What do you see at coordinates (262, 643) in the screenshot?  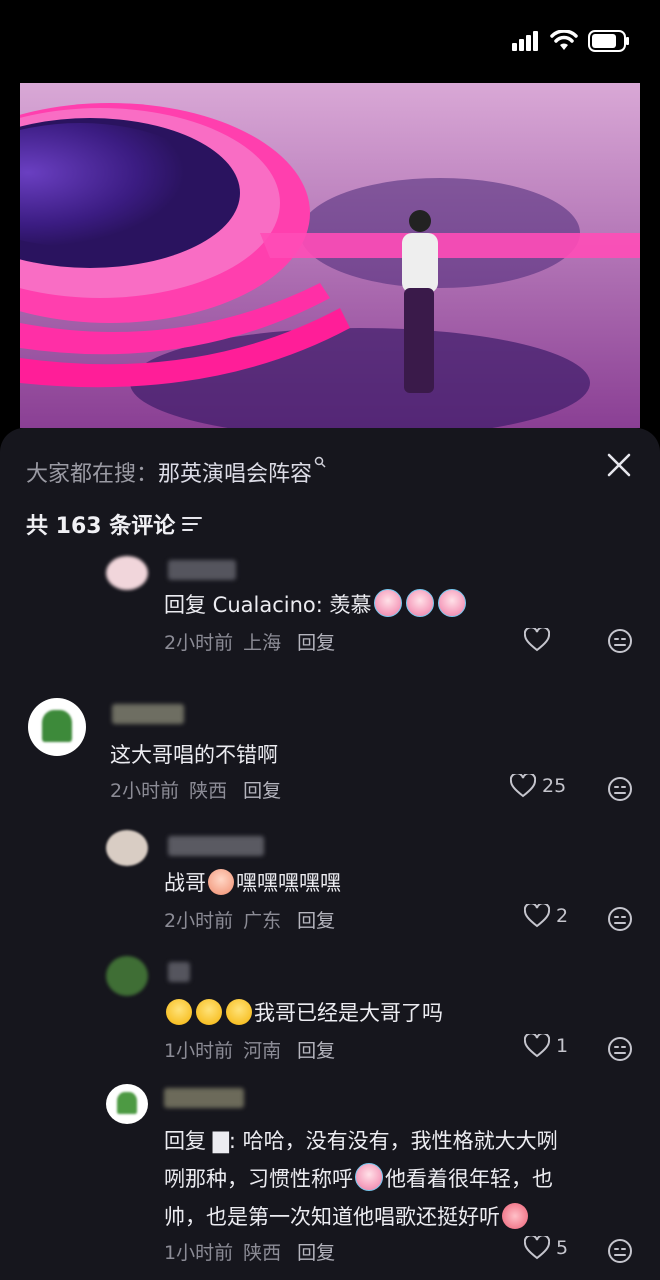 I see `comment-location: 上海` at bounding box center [262, 643].